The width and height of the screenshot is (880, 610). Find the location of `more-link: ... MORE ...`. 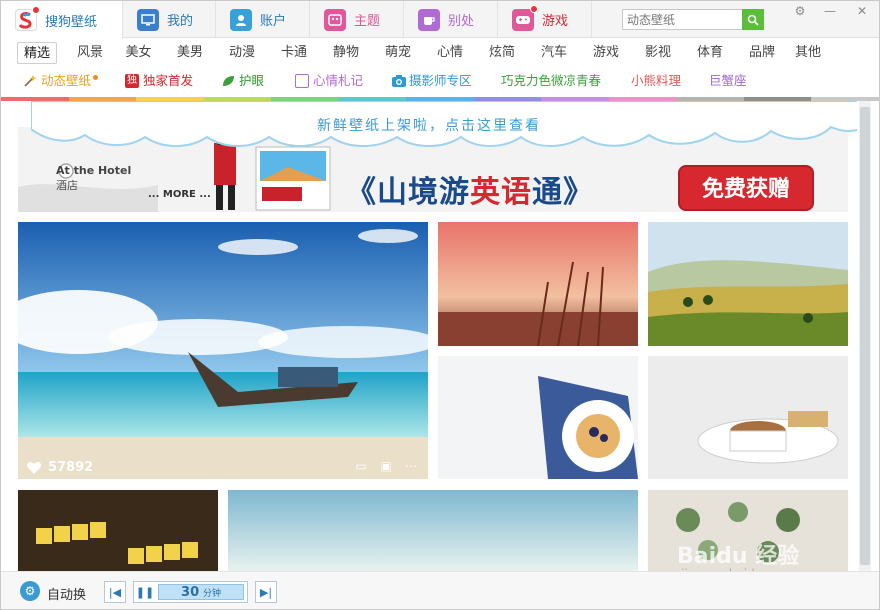

more-link: ... MORE ... is located at coordinates (179, 194).